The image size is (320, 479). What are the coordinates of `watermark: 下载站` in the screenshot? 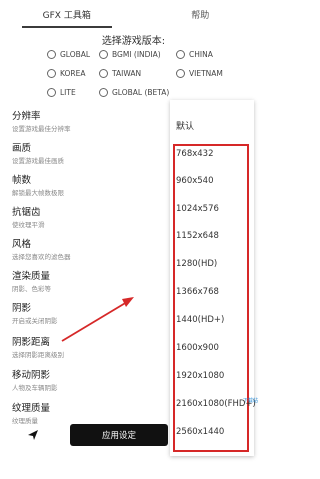 It's located at (251, 401).